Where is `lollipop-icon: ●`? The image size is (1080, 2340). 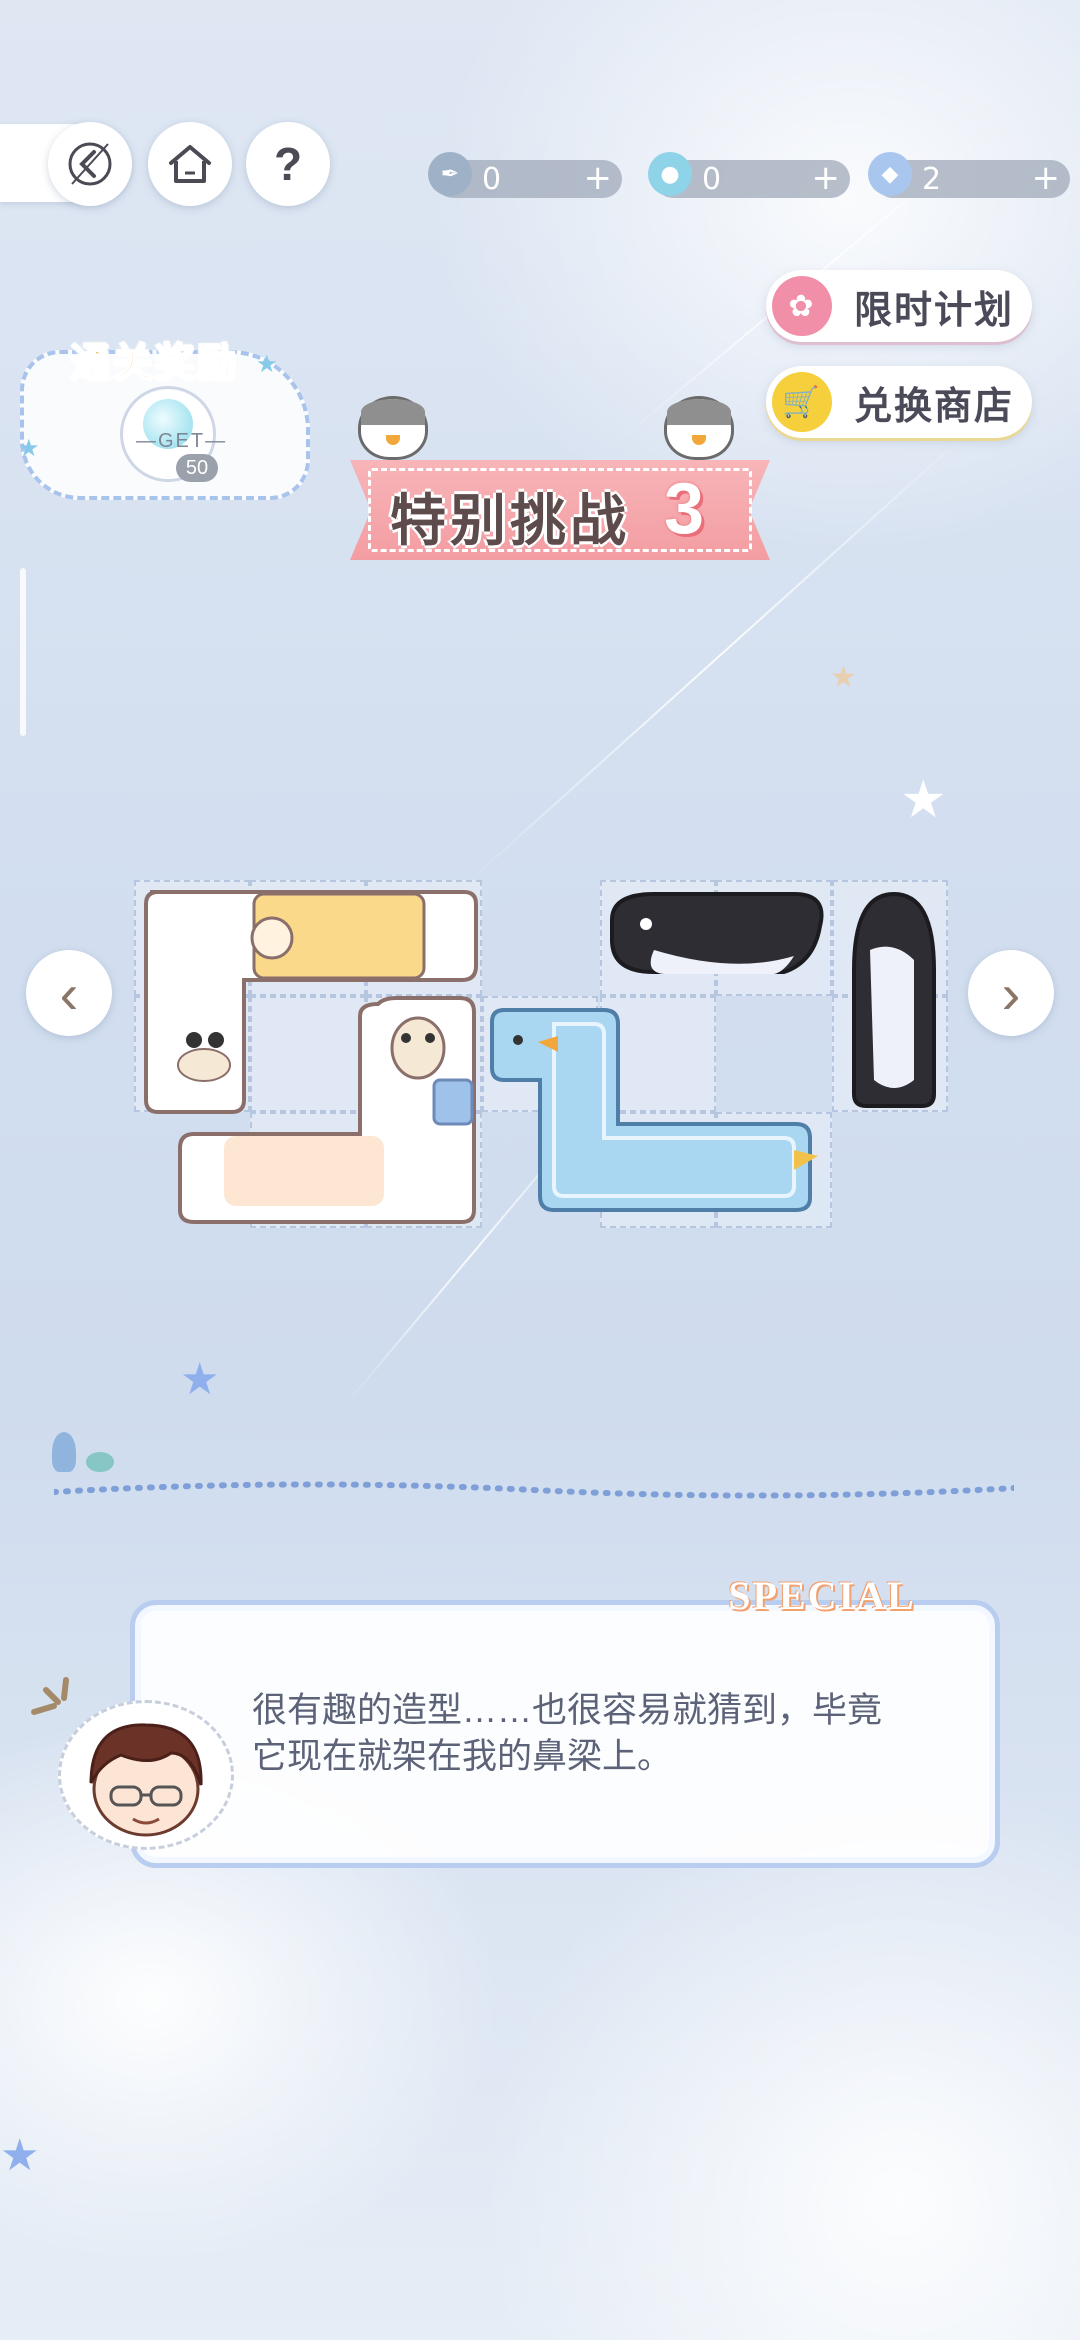
lollipop-icon: ● is located at coordinates (670, 174).